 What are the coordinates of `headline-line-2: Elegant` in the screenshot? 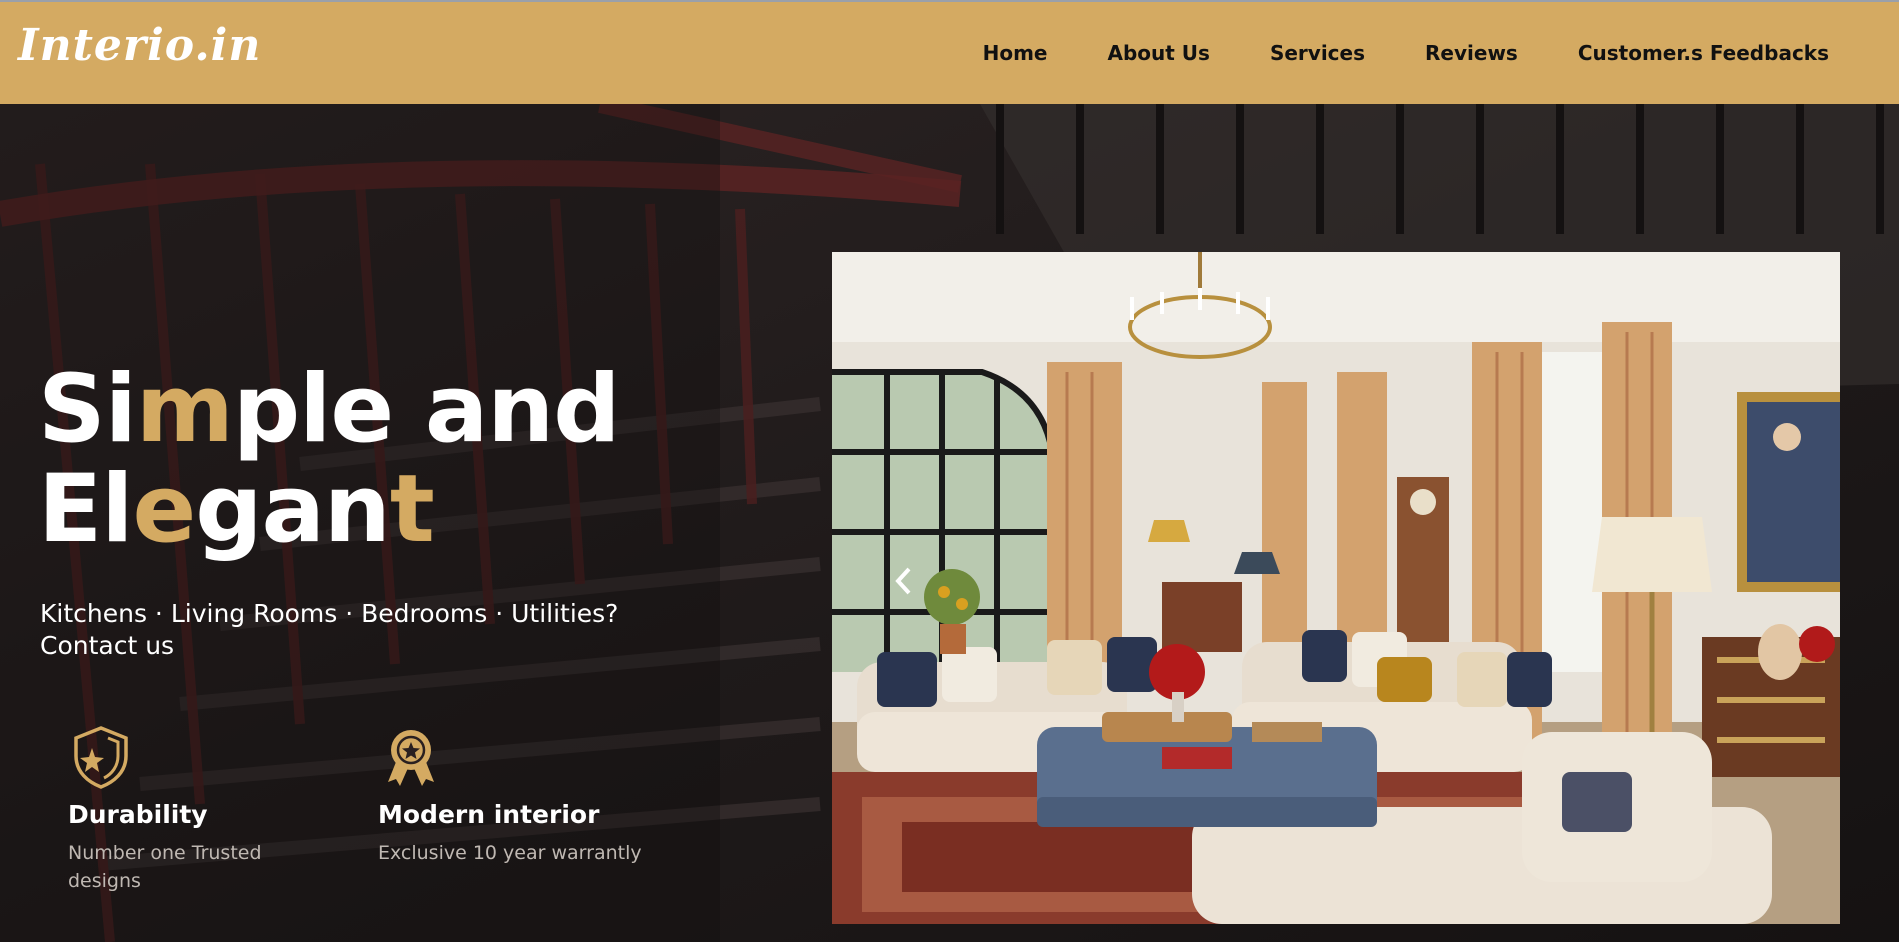 It's located at (236, 509).